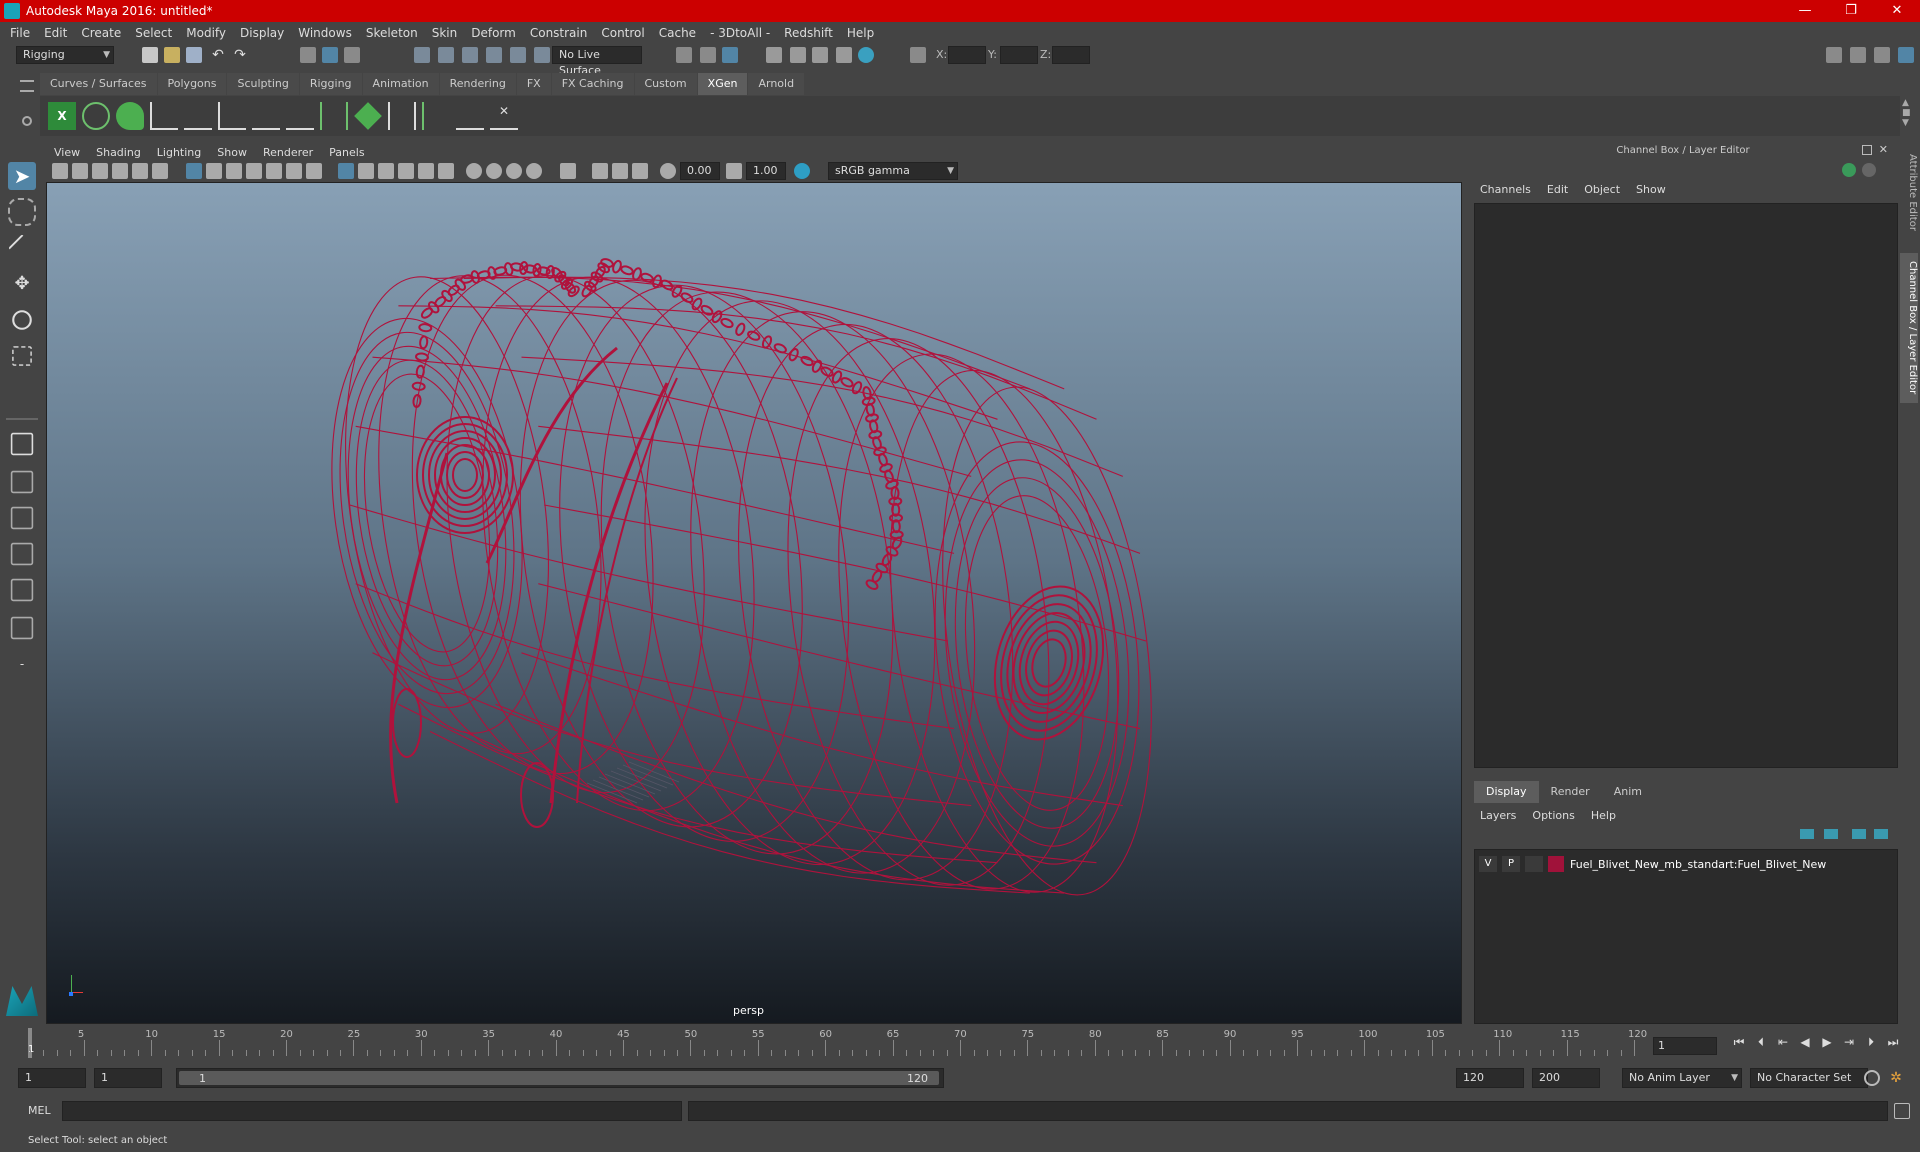 Image resolution: width=1920 pixels, height=1152 pixels. Describe the element at coordinates (1627, 792) in the screenshot. I see `layer-tab-anim: Anim` at that location.